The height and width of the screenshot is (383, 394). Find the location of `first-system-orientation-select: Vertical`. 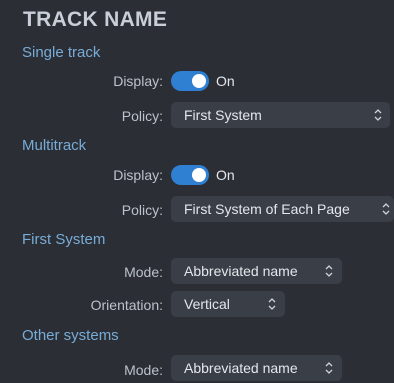

first-system-orientation-select: Vertical is located at coordinates (228, 304).